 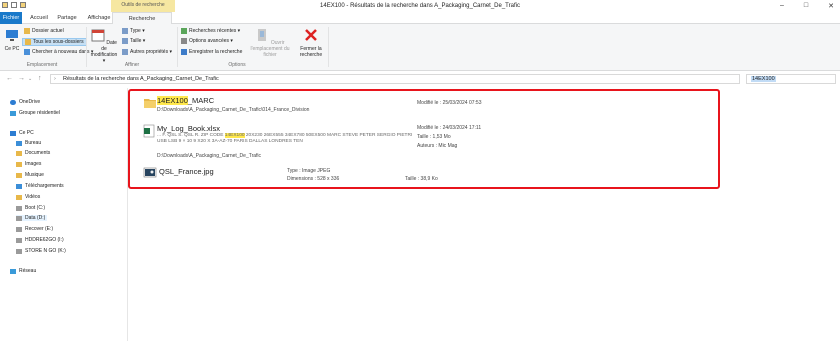 I want to click on nav-item-downloads: Téléchargements, so click(x=40, y=186).